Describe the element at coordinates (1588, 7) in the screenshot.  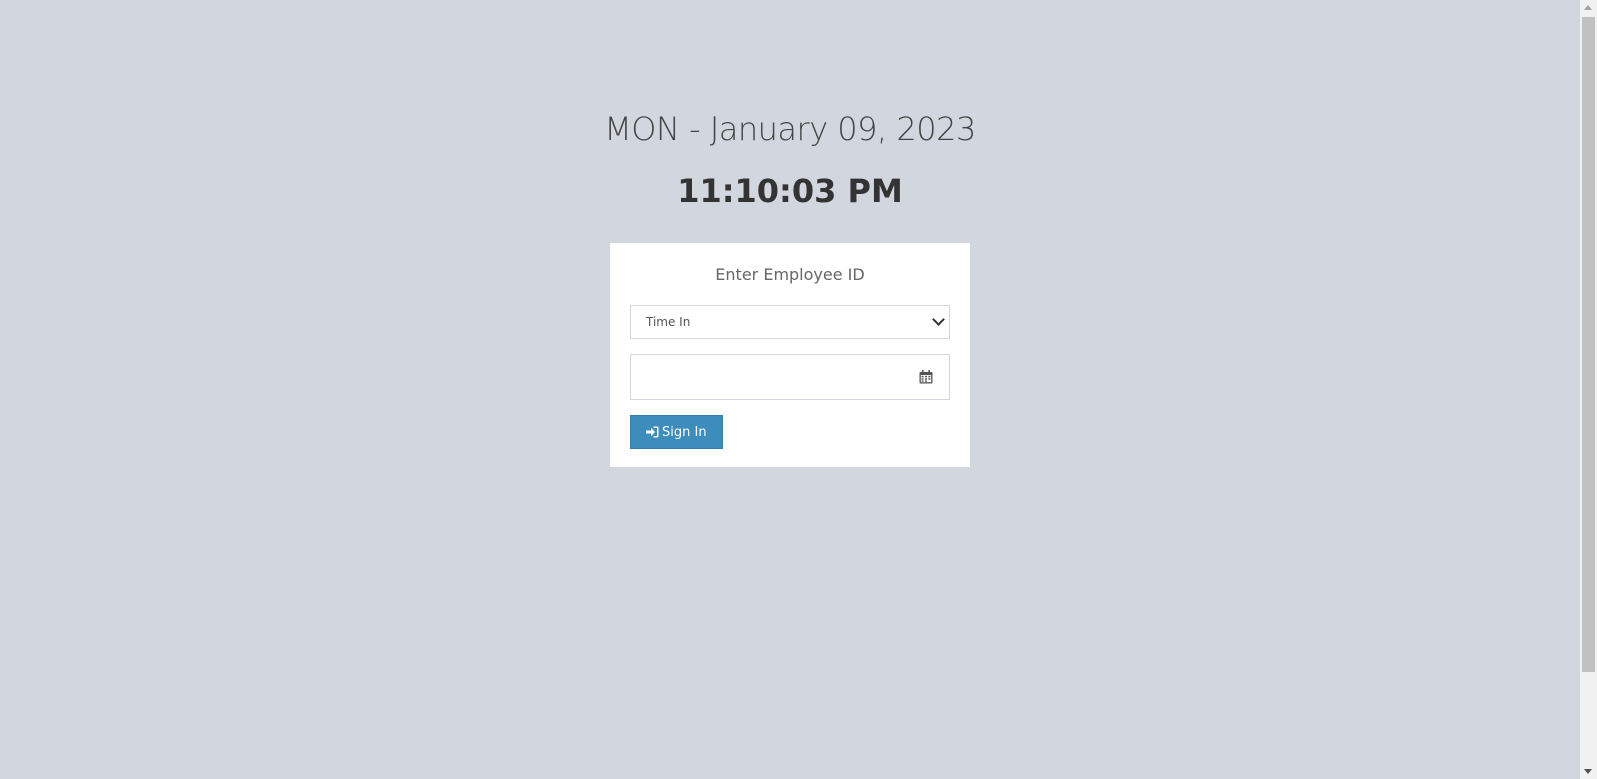
I see `scroll-up-icon` at that location.